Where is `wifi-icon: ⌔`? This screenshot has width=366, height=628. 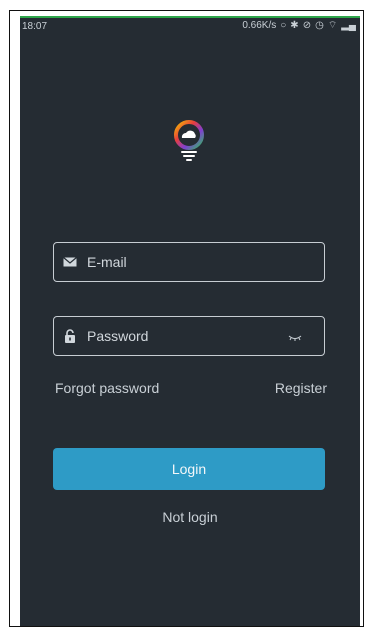
wifi-icon: ⌔ is located at coordinates (332, 25).